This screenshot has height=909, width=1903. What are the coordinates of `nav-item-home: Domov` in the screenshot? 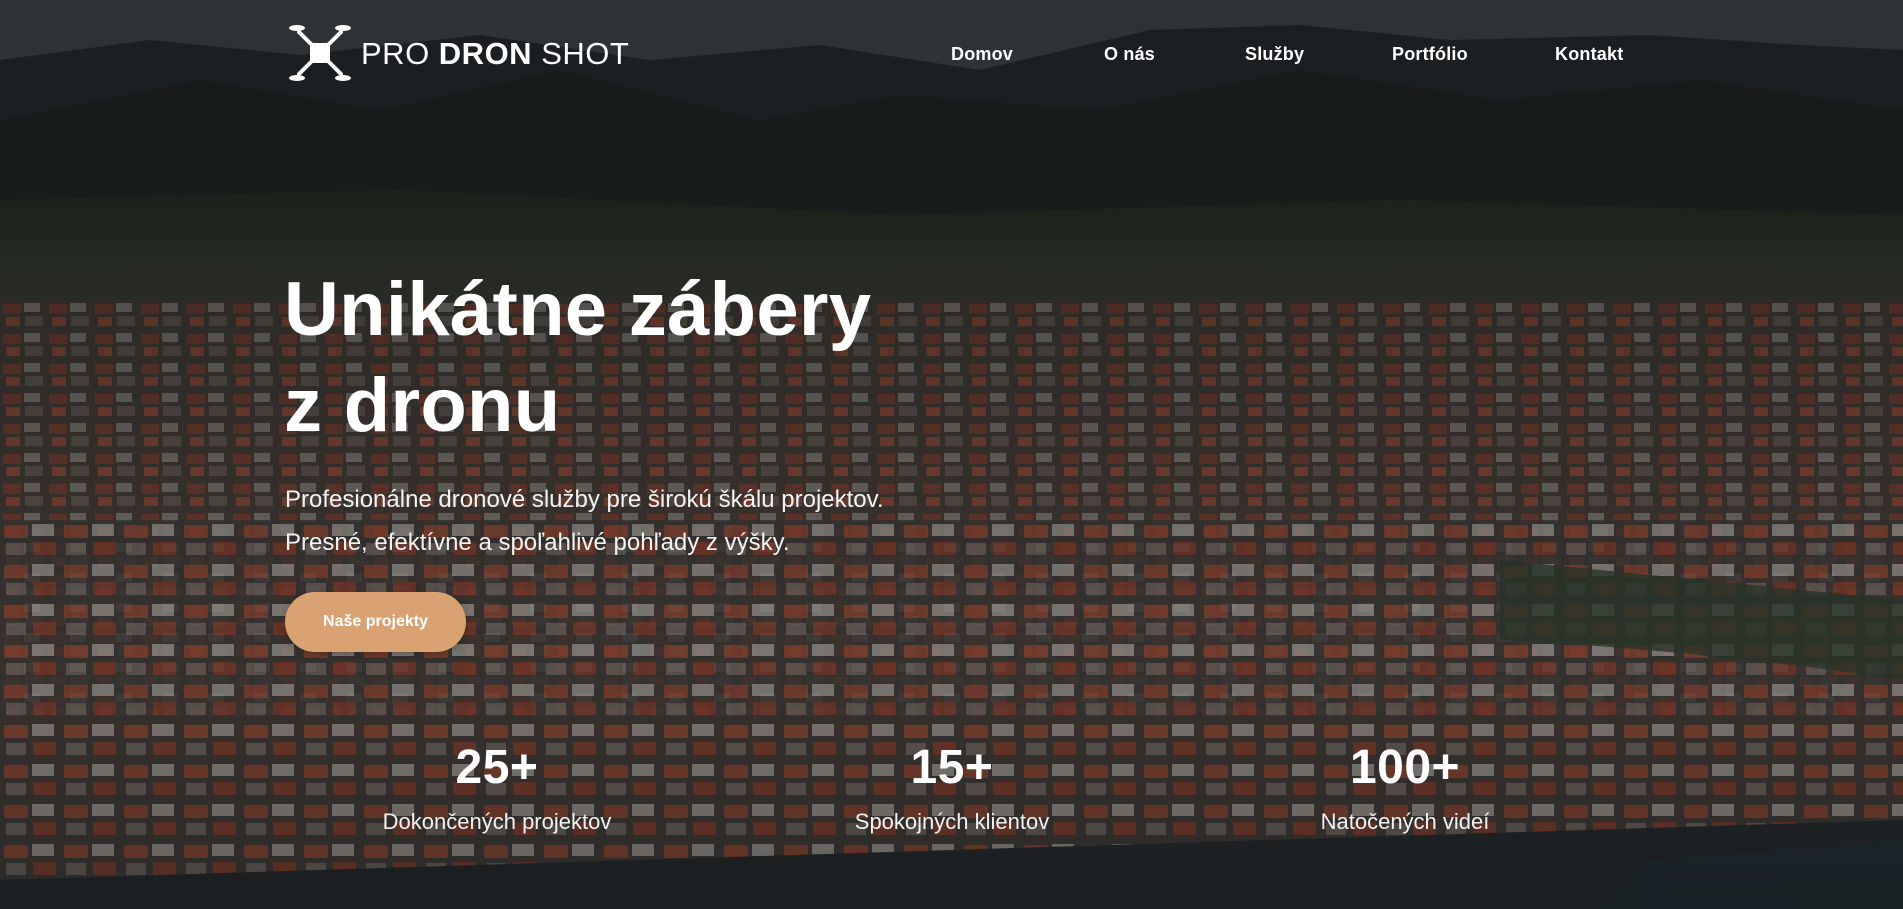 It's located at (982, 54).